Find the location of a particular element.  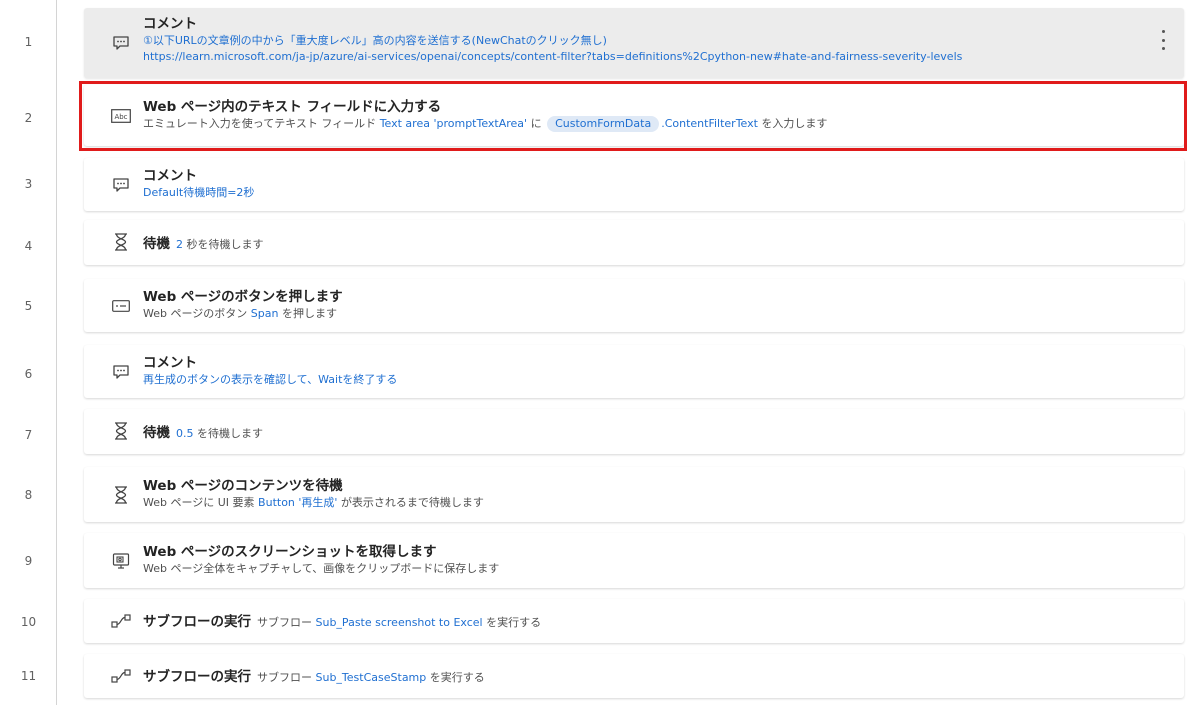

line-number: 1 is located at coordinates (28, 42).